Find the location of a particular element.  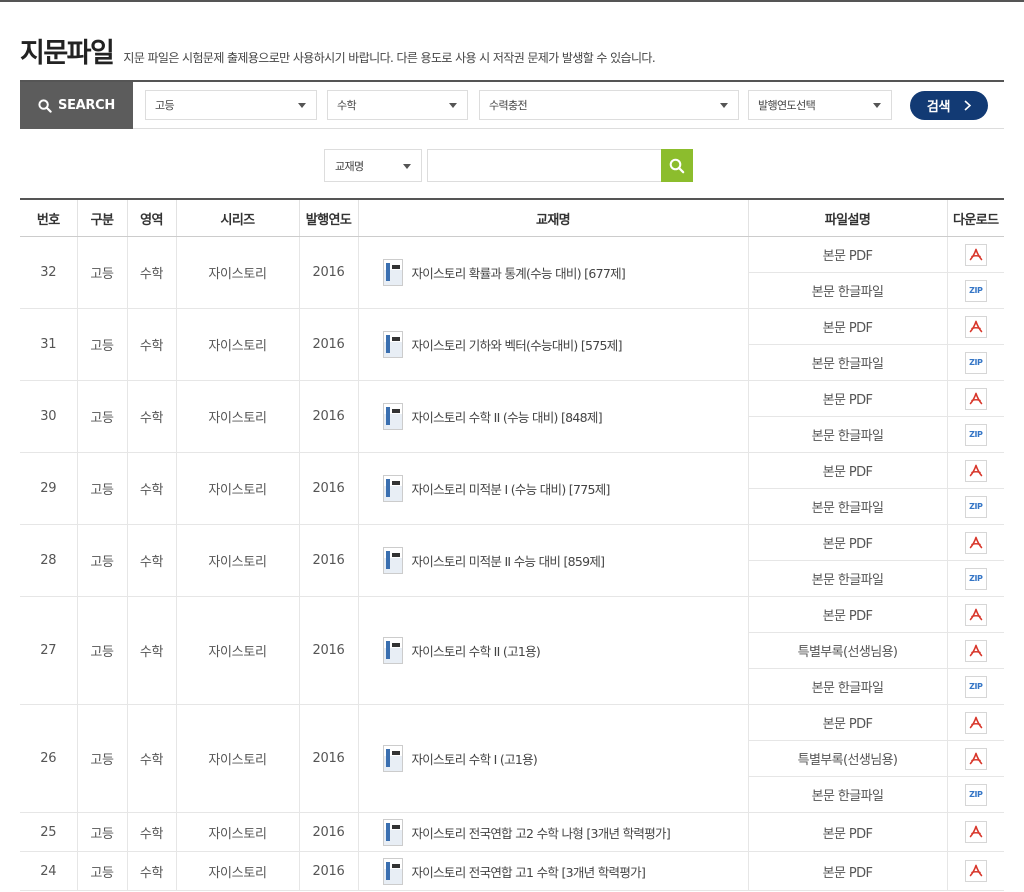

book-title: 자이스토리 수학 II (고1용) is located at coordinates (476, 651).